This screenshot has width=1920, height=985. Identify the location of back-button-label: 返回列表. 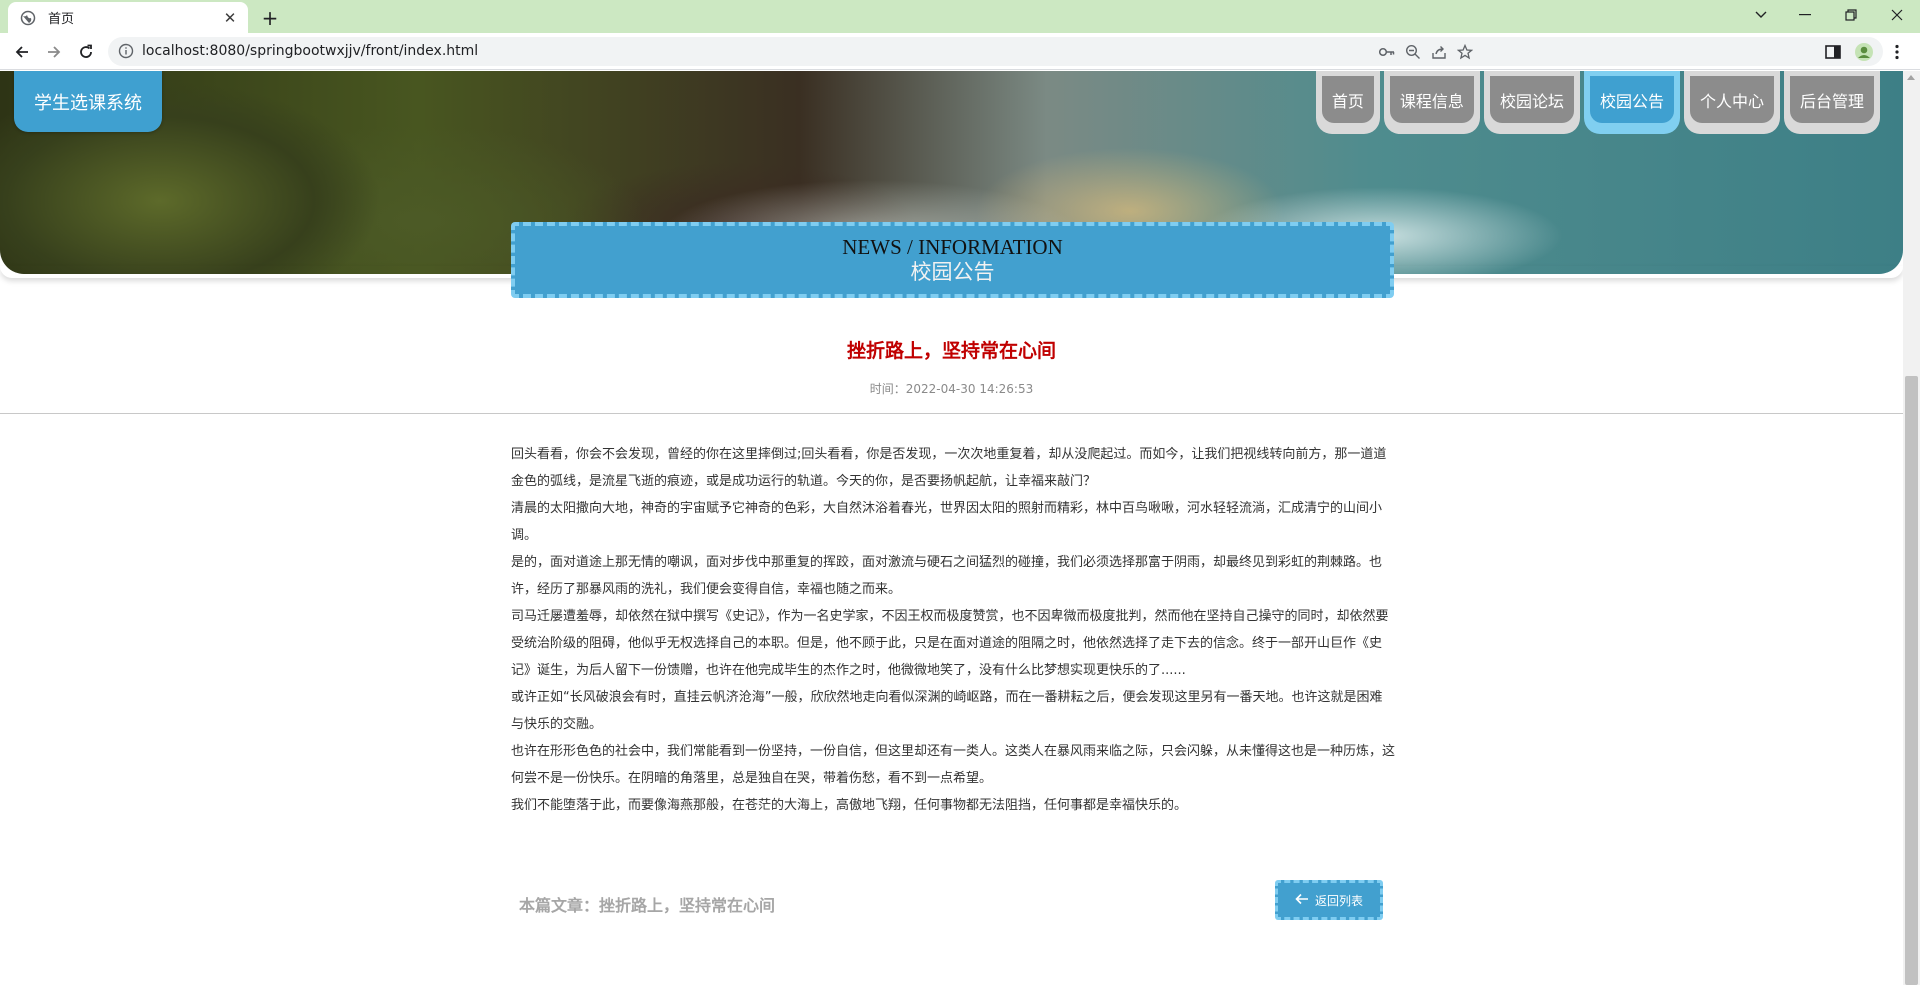
(1338, 900).